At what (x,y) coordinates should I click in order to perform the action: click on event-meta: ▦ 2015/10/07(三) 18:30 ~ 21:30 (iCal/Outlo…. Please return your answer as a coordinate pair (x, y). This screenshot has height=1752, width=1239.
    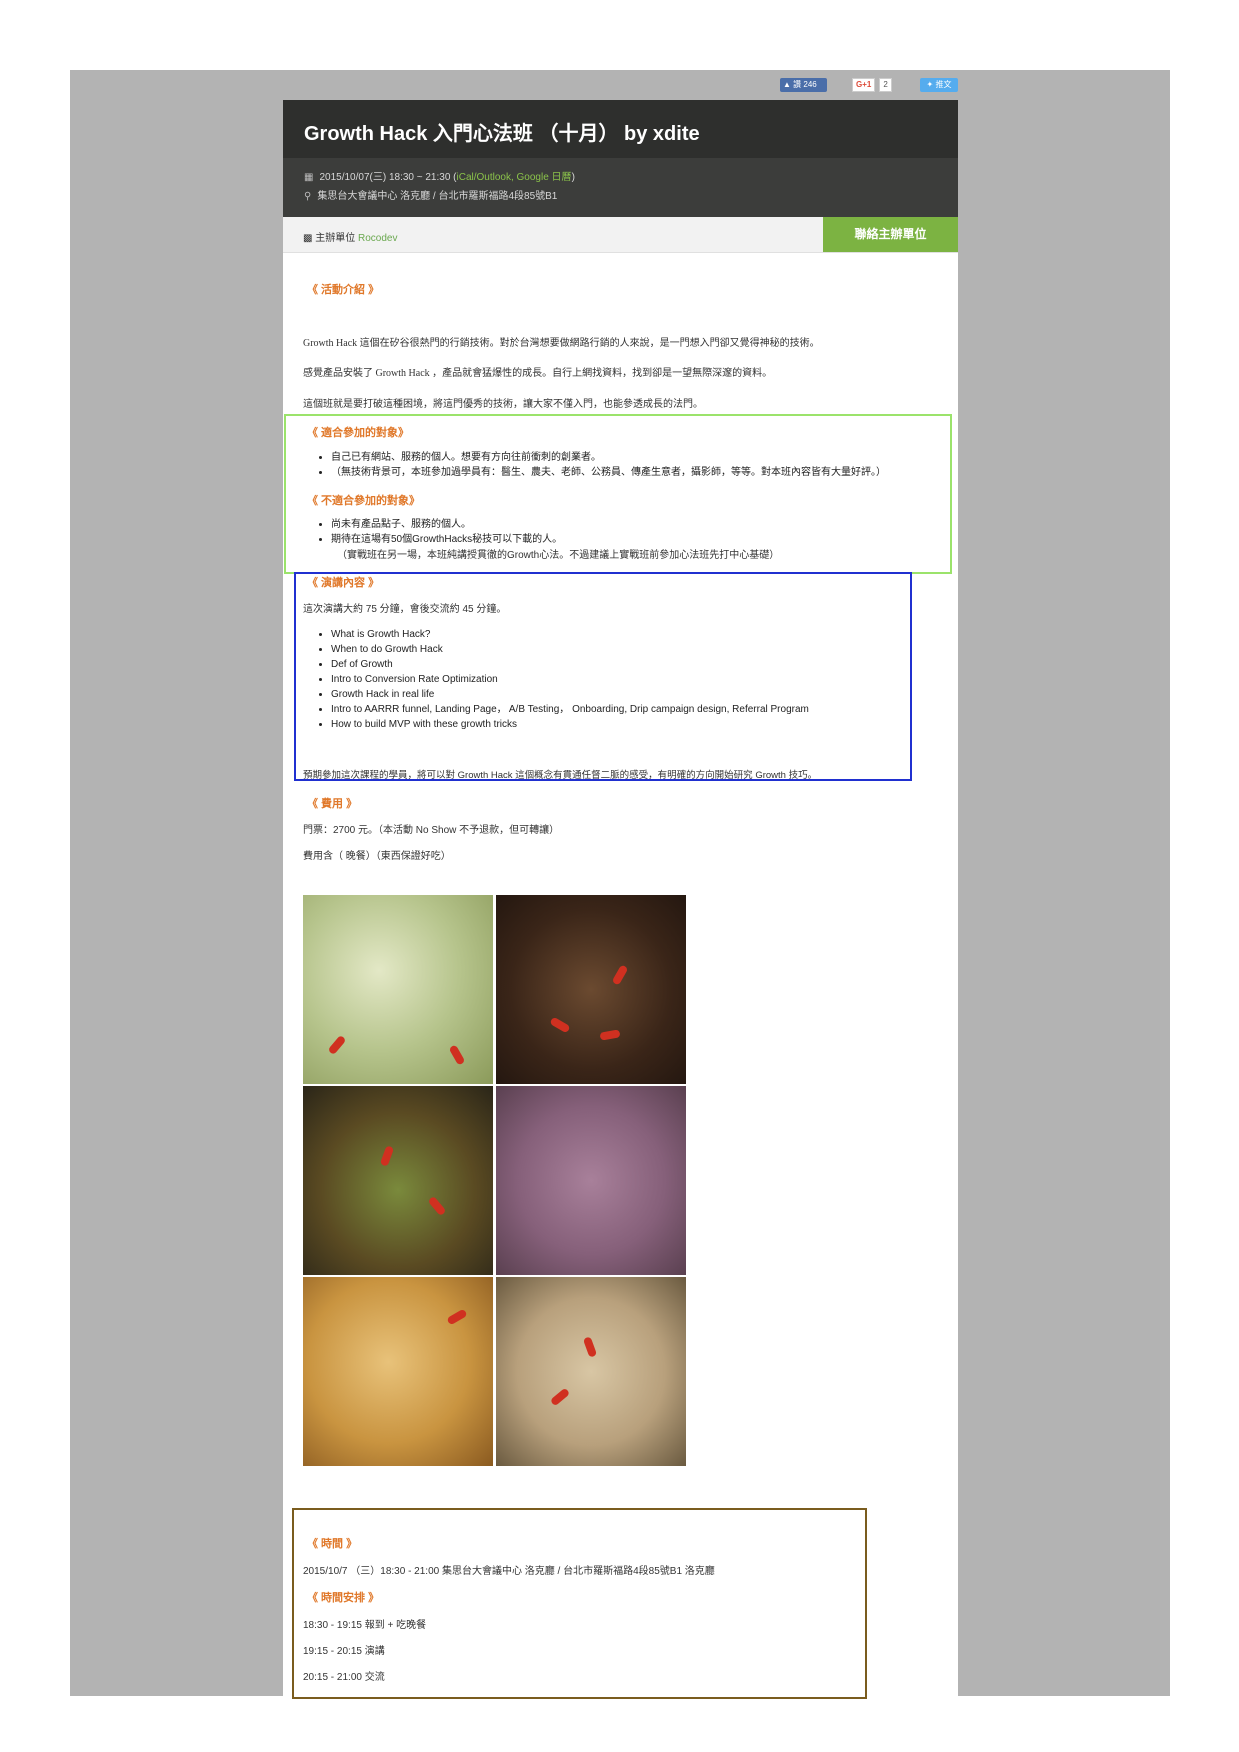
    Looking at the image, I should click on (620, 187).